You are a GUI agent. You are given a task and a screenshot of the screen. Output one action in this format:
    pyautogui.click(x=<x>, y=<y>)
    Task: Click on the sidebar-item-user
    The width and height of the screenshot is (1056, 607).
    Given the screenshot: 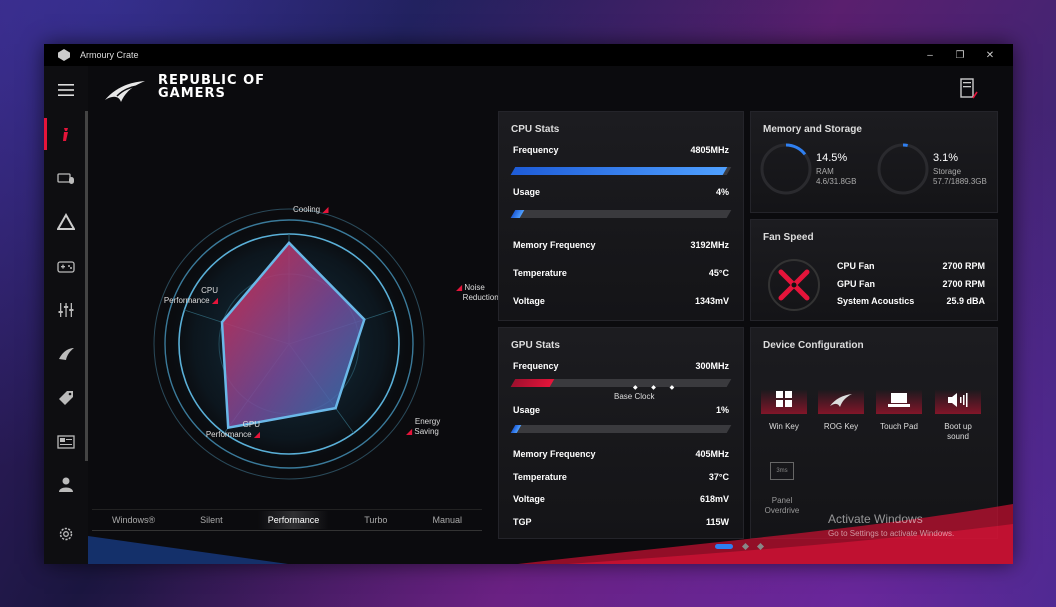 What is the action you would take?
    pyautogui.click(x=66, y=484)
    